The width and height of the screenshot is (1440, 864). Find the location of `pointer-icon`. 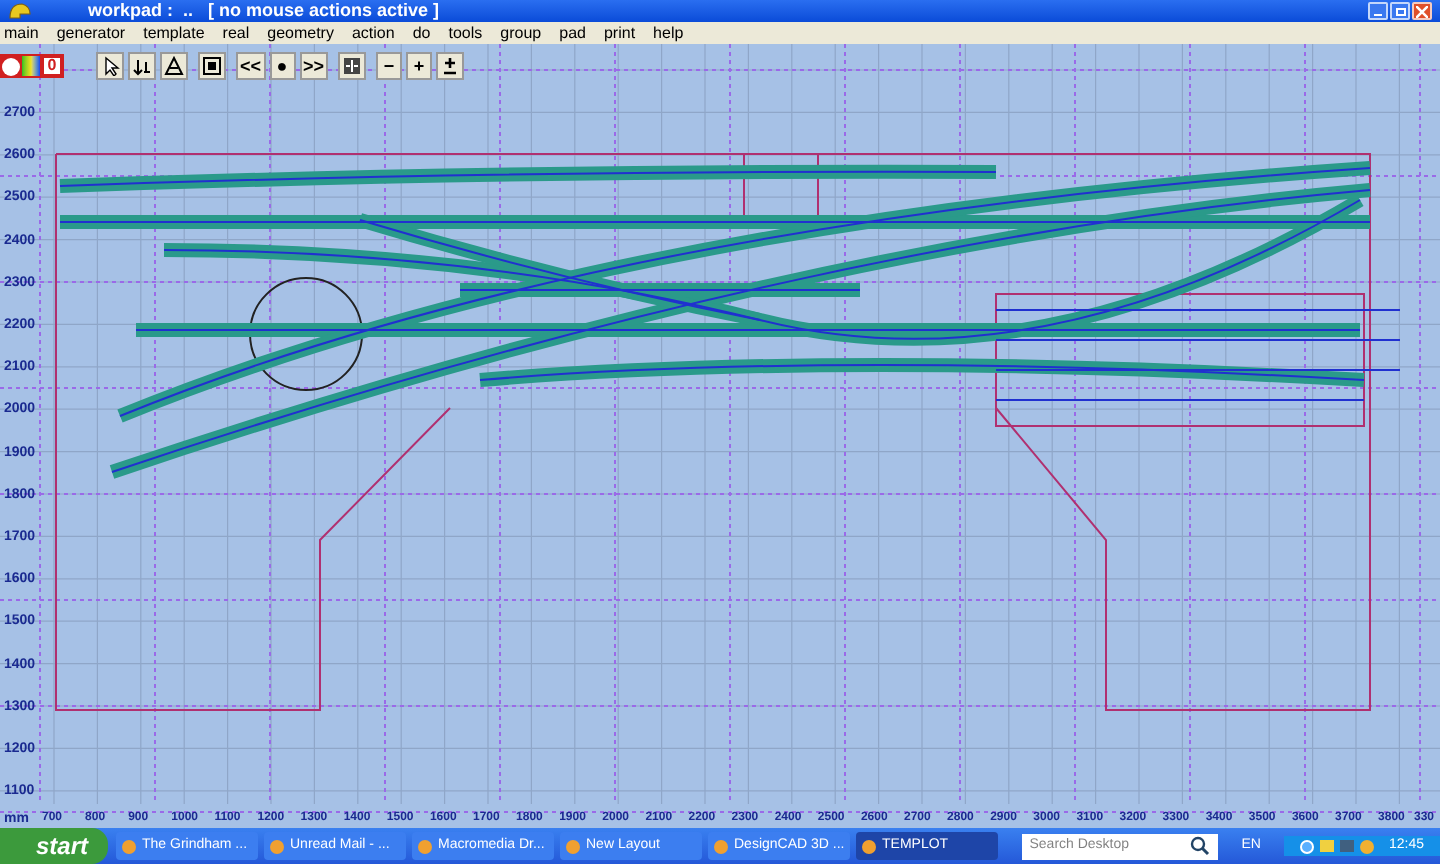

pointer-icon is located at coordinates (110, 66).